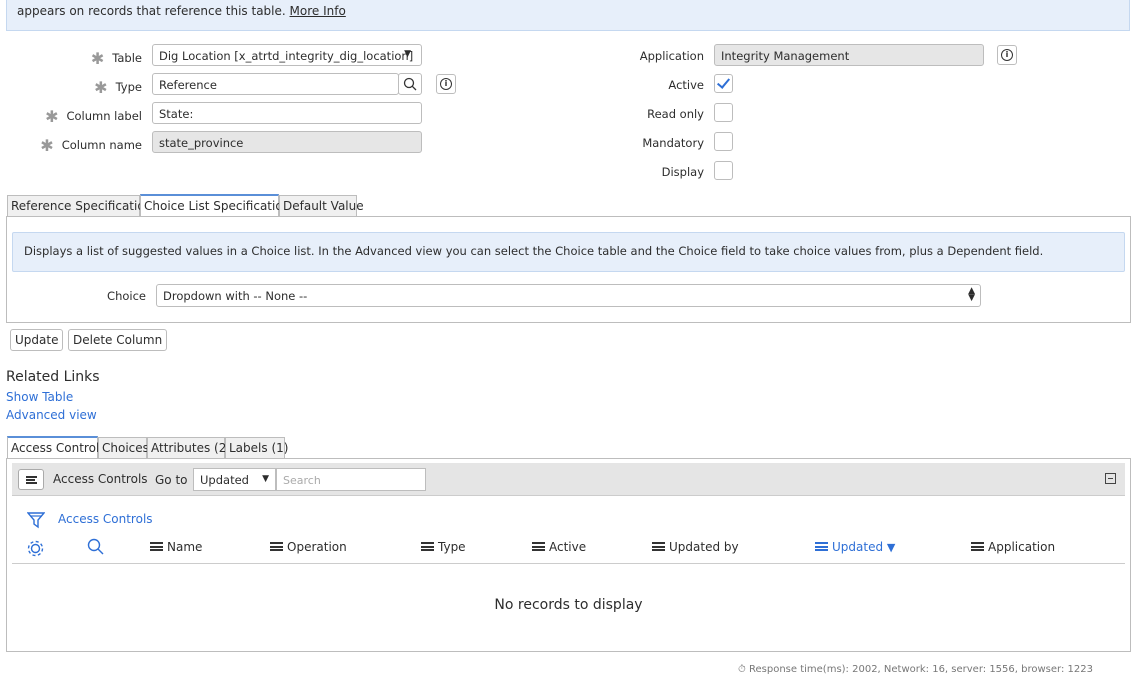  What do you see at coordinates (56, 447) in the screenshot?
I see `tab-access-controls: Access Controls` at bounding box center [56, 447].